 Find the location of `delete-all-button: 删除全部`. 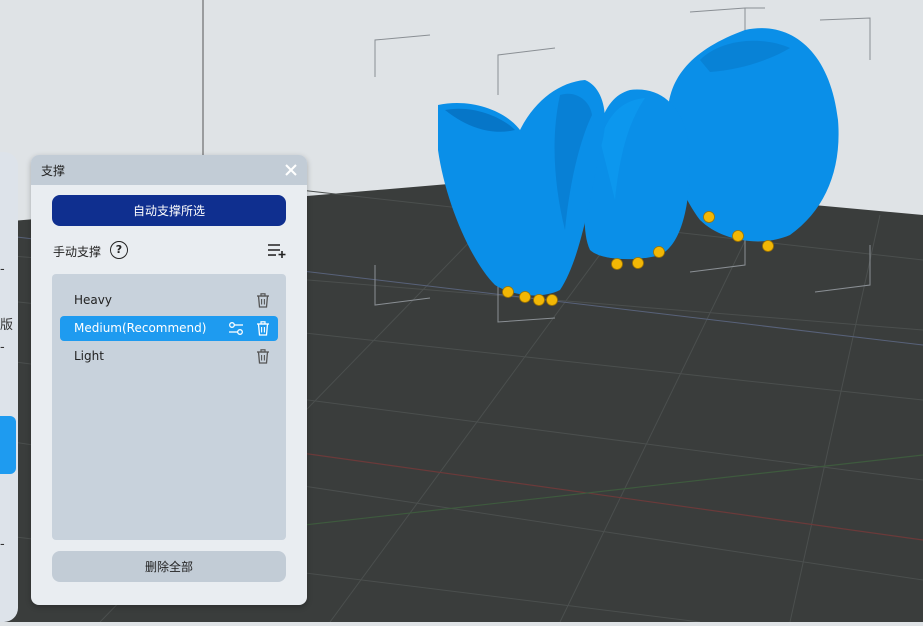

delete-all-button: 删除全部 is located at coordinates (169, 566).